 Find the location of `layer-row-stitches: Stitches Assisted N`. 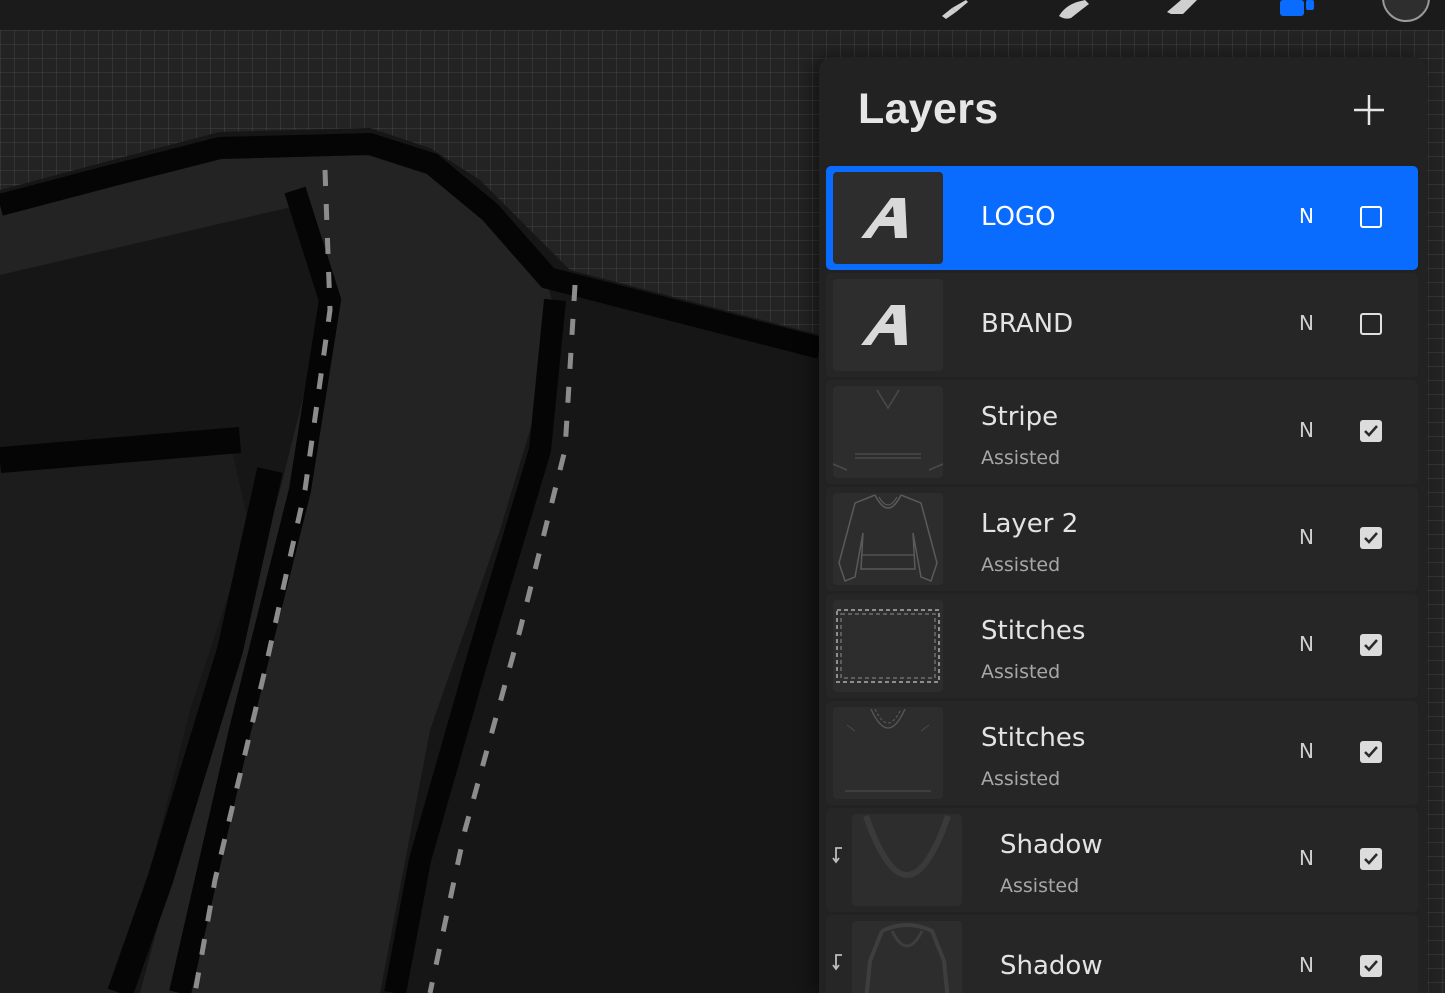

layer-row-stitches: Stitches Assisted N is located at coordinates (1122, 646).